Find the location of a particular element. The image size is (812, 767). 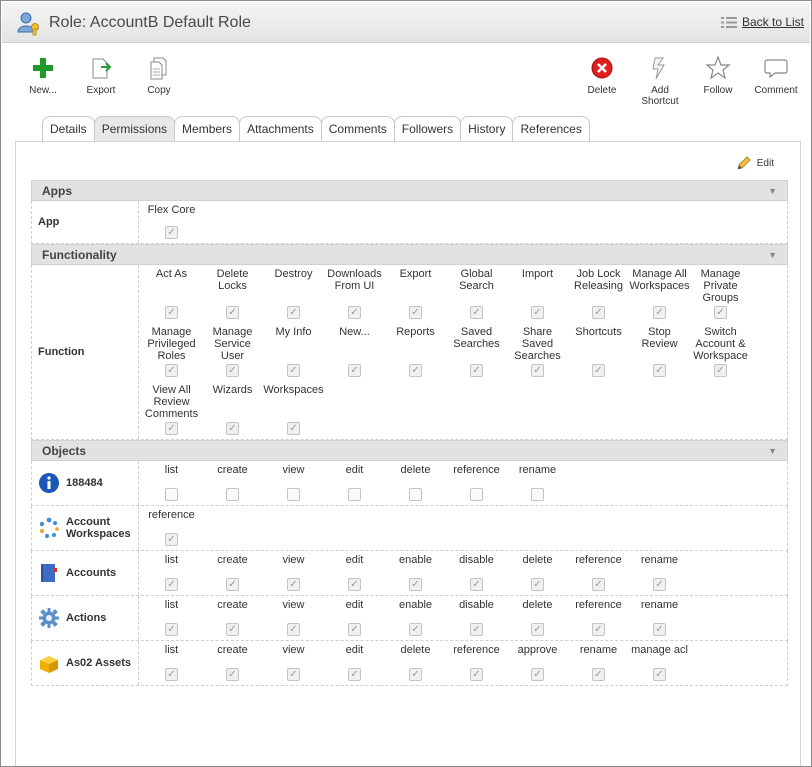

tab-references: References is located at coordinates (551, 129).